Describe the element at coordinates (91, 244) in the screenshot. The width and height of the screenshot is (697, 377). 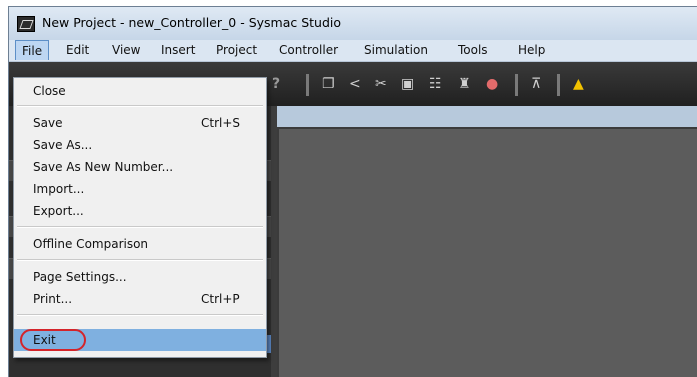
I see `menu-offline-comparison-label: Offline Comparison` at that location.